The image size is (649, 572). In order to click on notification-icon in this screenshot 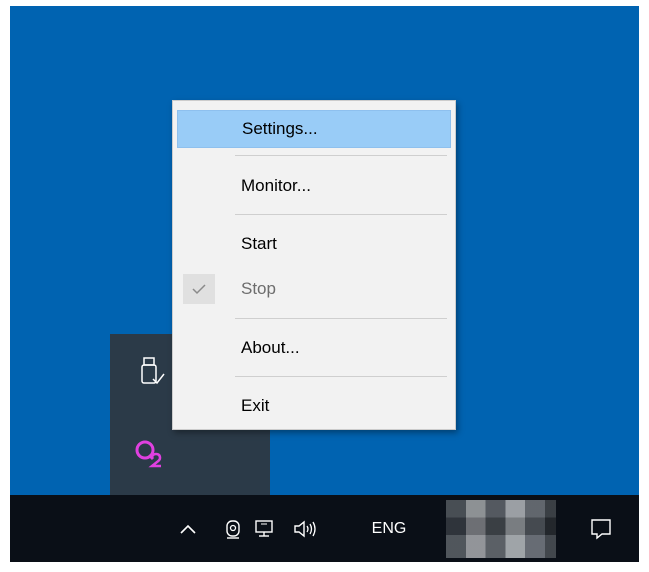, I will do `click(601, 528)`.